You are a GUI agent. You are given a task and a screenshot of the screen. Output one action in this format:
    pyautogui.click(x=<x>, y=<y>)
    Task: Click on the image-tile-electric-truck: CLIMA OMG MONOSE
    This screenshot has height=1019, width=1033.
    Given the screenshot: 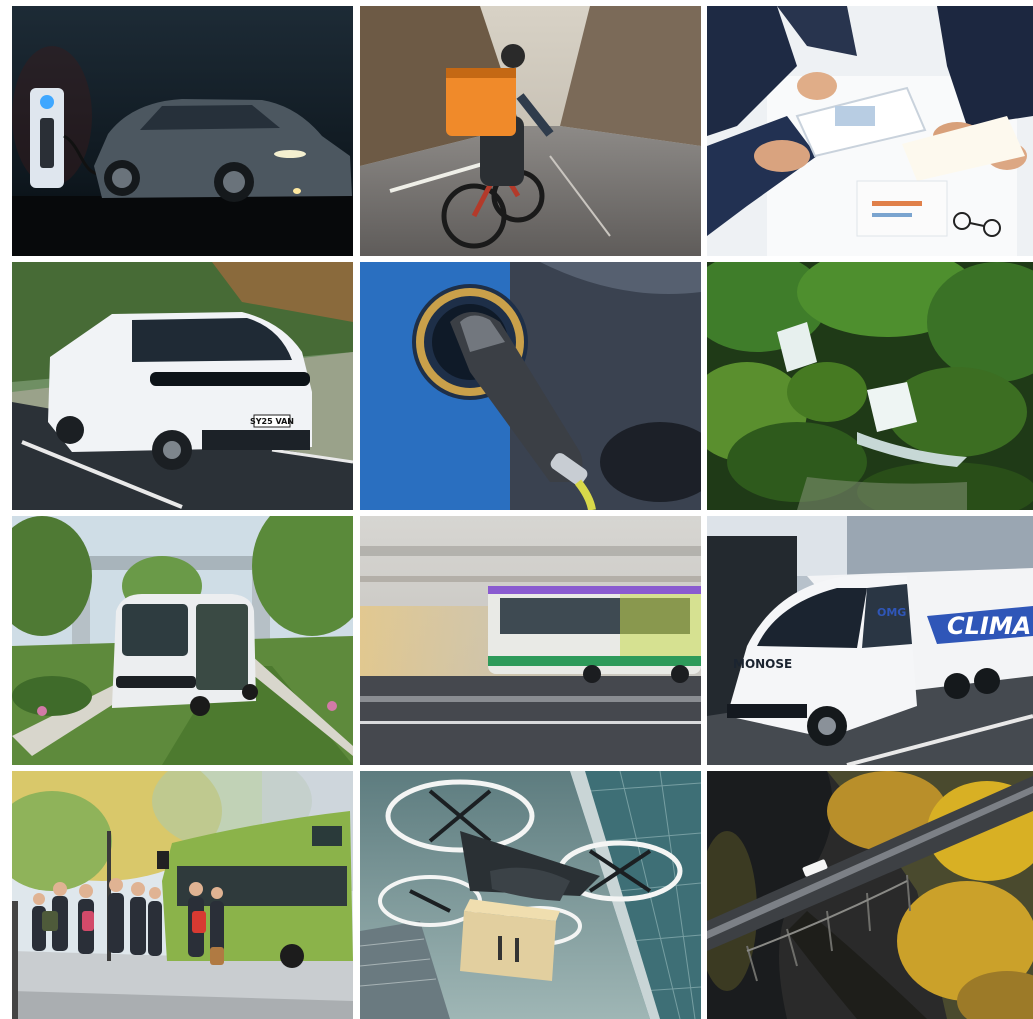 What is the action you would take?
    pyautogui.click(x=870, y=640)
    